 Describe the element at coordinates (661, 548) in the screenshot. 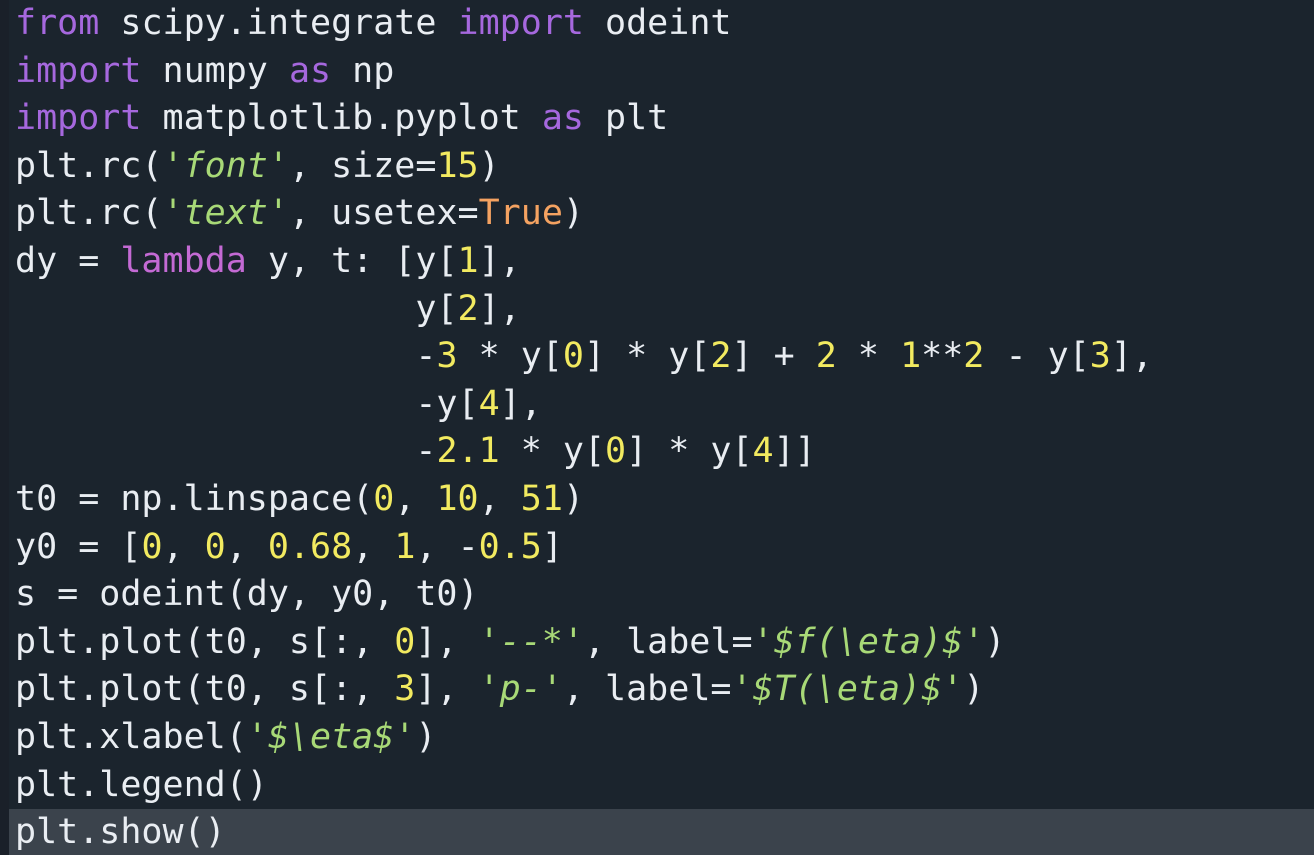

I see `code-line: y0 = [0, 0, 0.68, 1, -0.5]` at that location.